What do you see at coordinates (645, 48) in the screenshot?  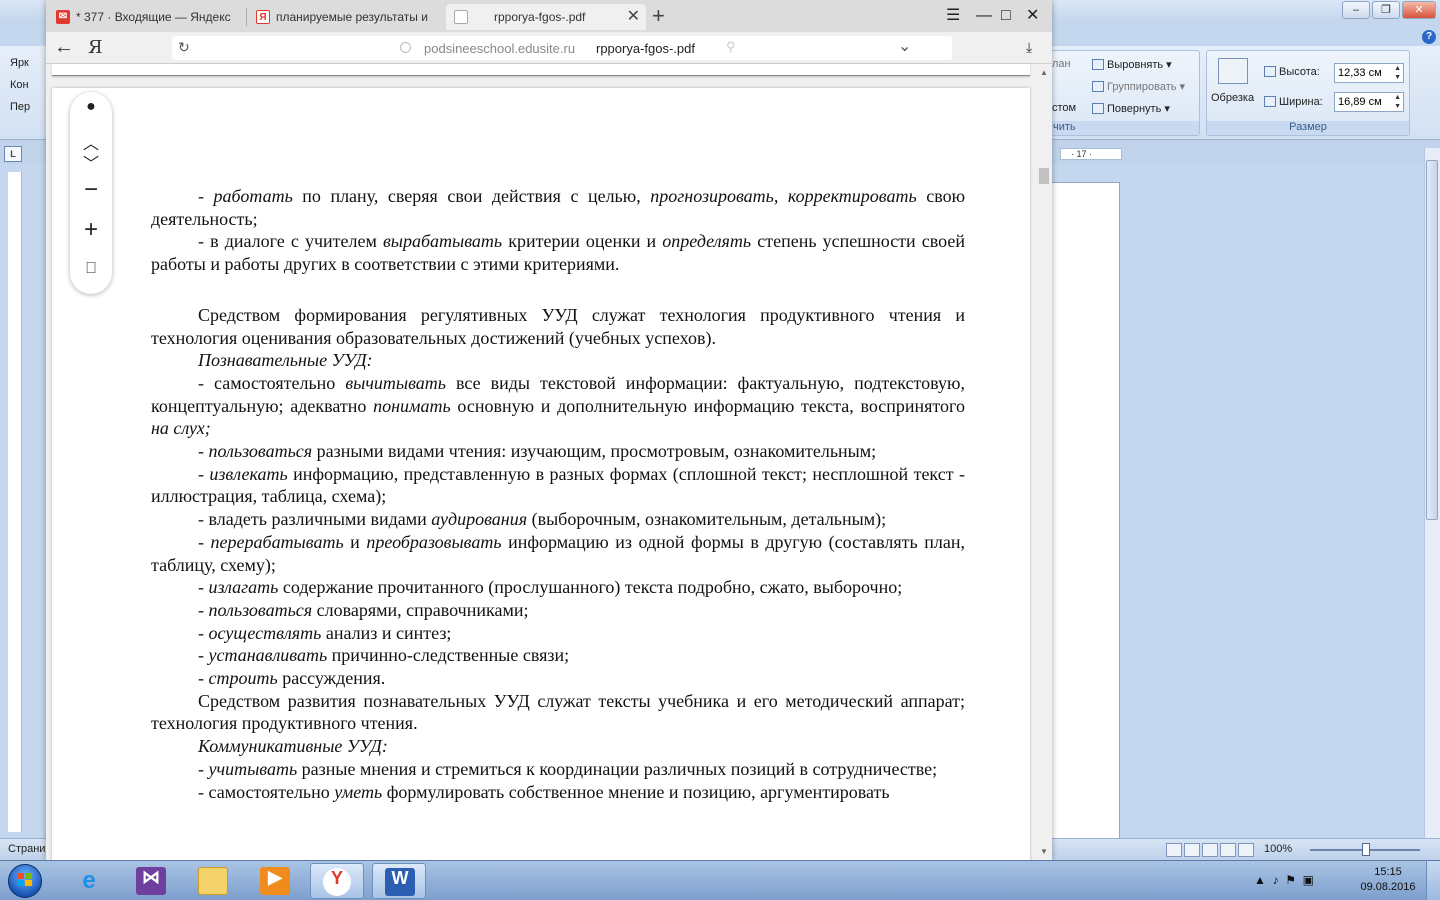 I see `url-path: rpporya-fgos-.pdf` at bounding box center [645, 48].